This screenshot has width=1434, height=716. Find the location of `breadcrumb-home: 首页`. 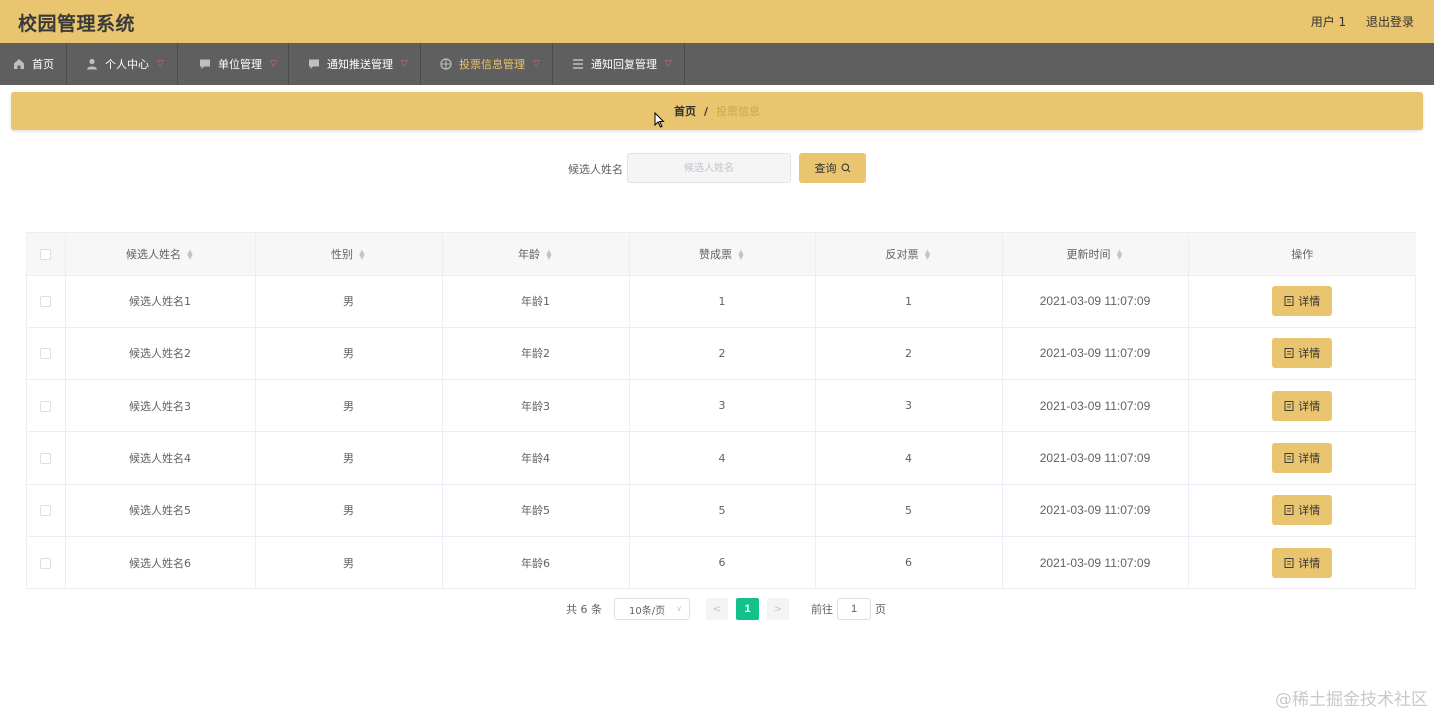

breadcrumb-home: 首页 is located at coordinates (685, 111).